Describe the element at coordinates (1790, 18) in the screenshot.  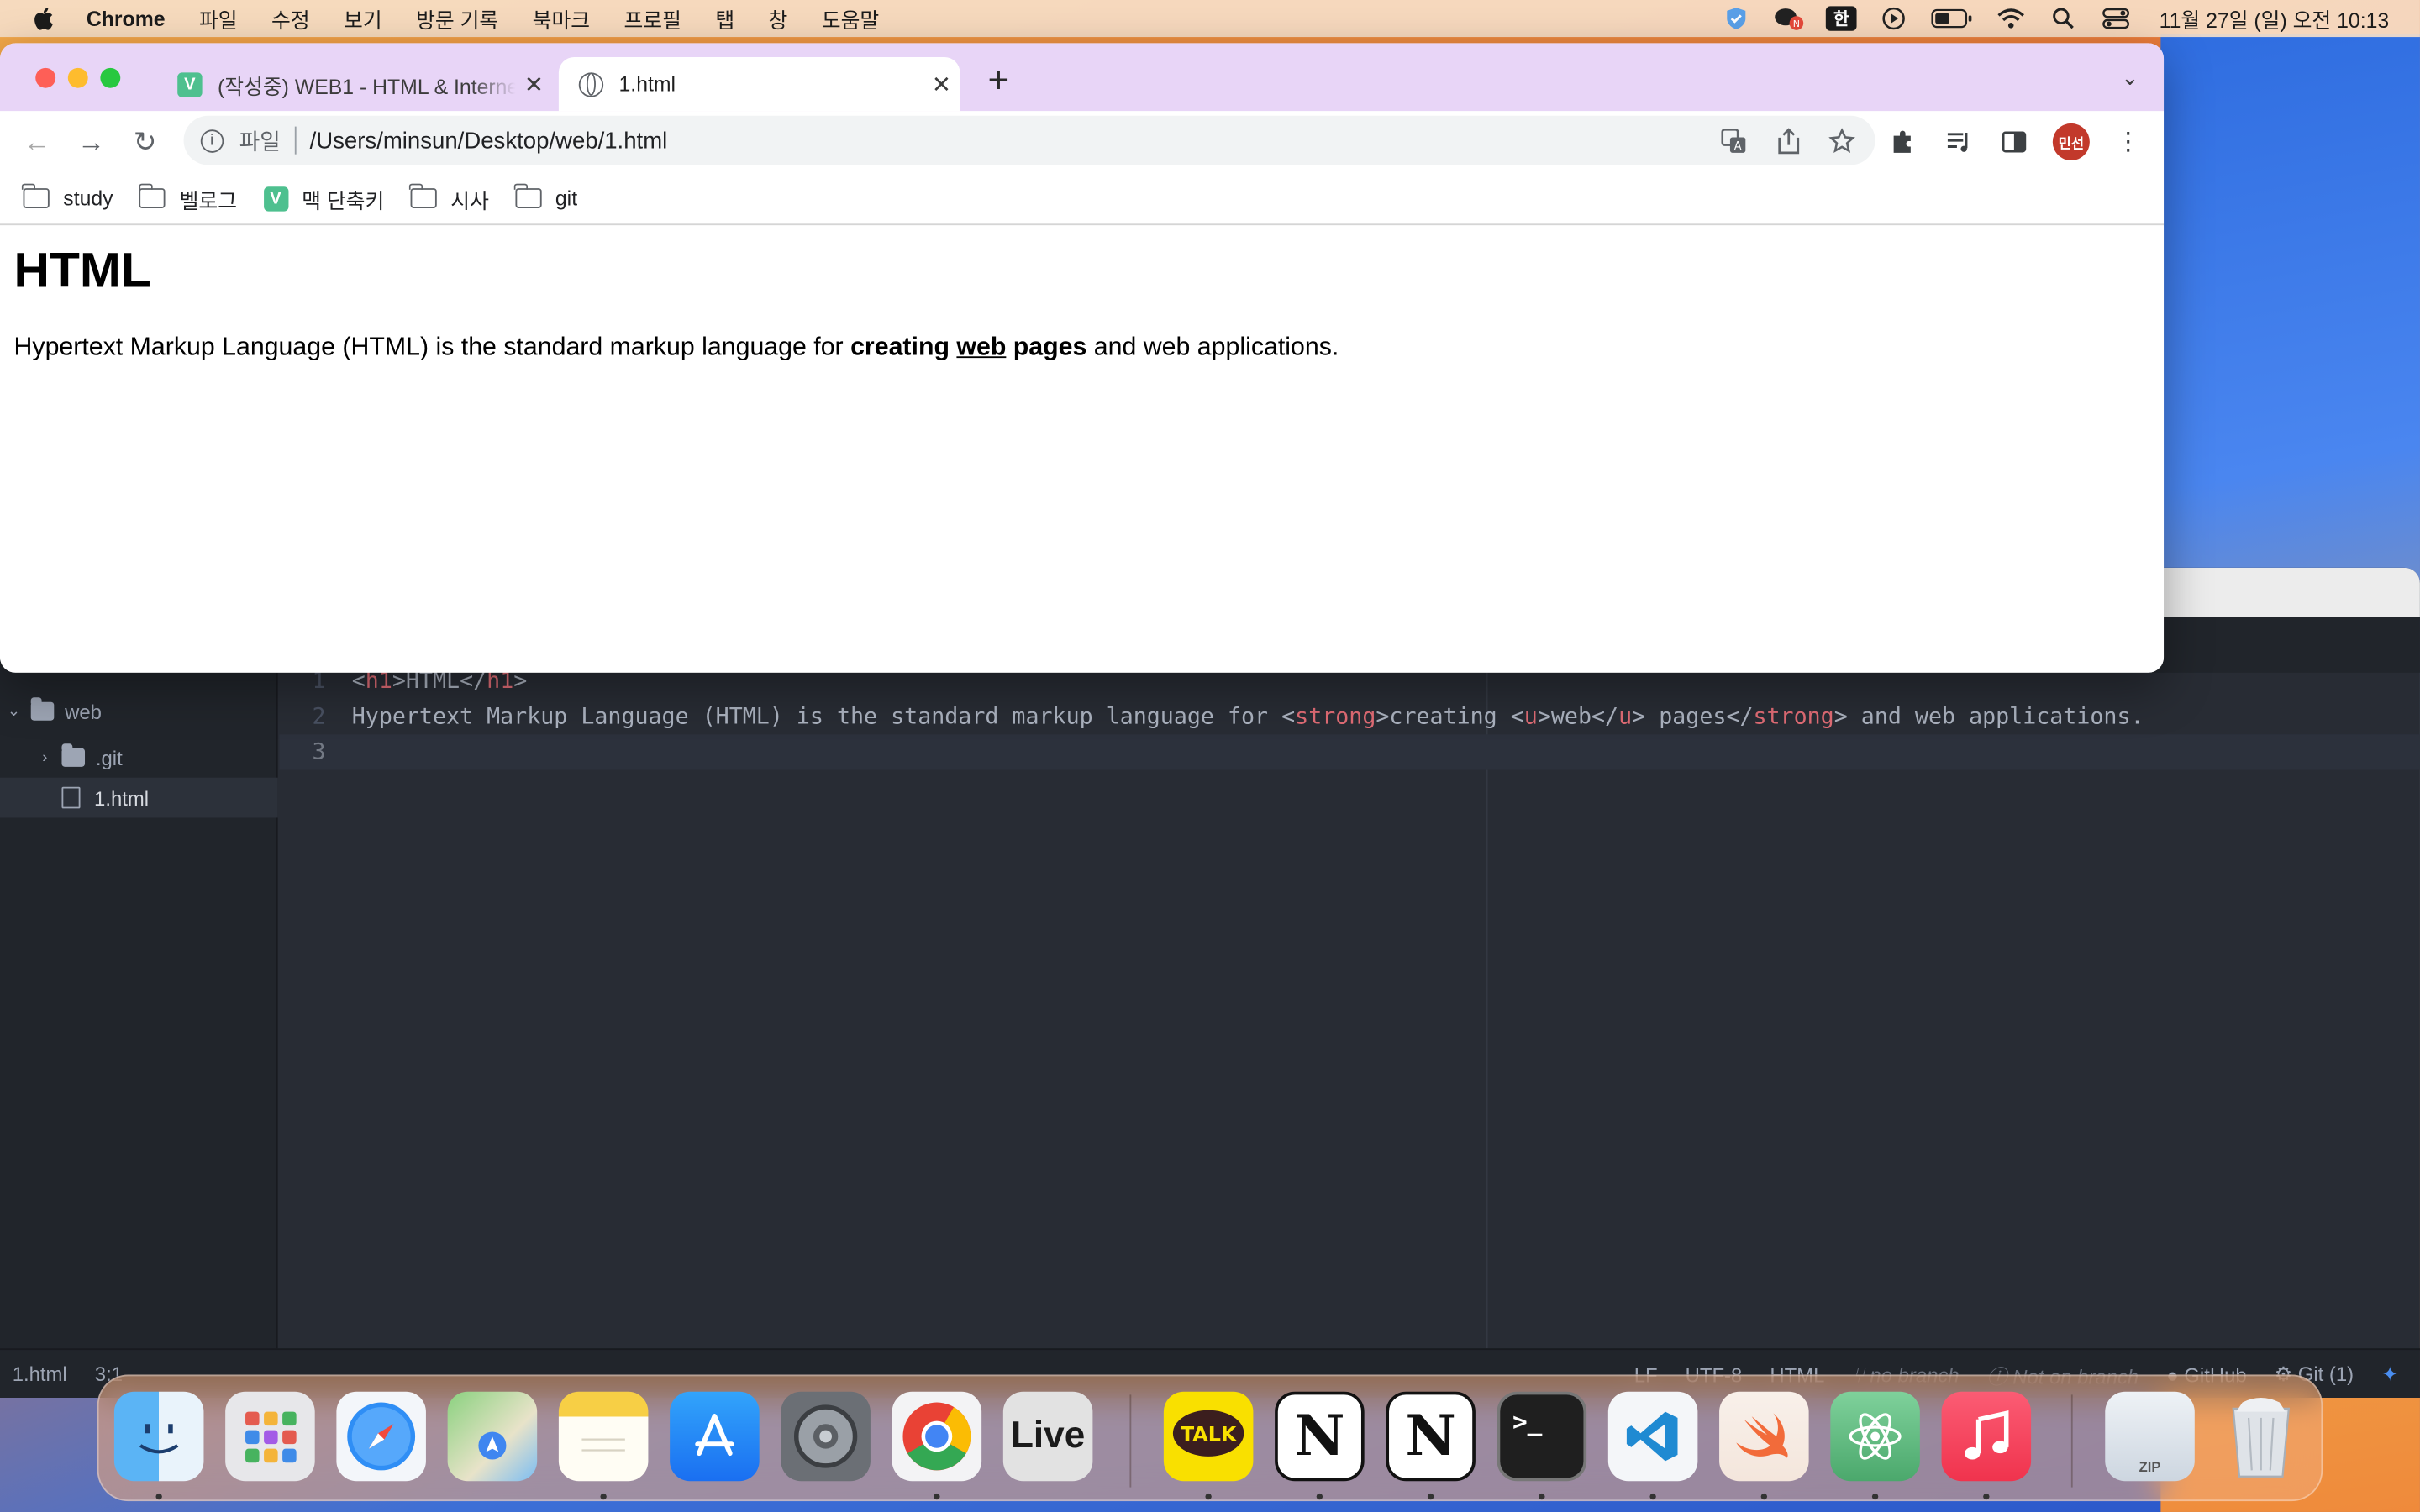
I see `chat-notification-icon: N` at that location.